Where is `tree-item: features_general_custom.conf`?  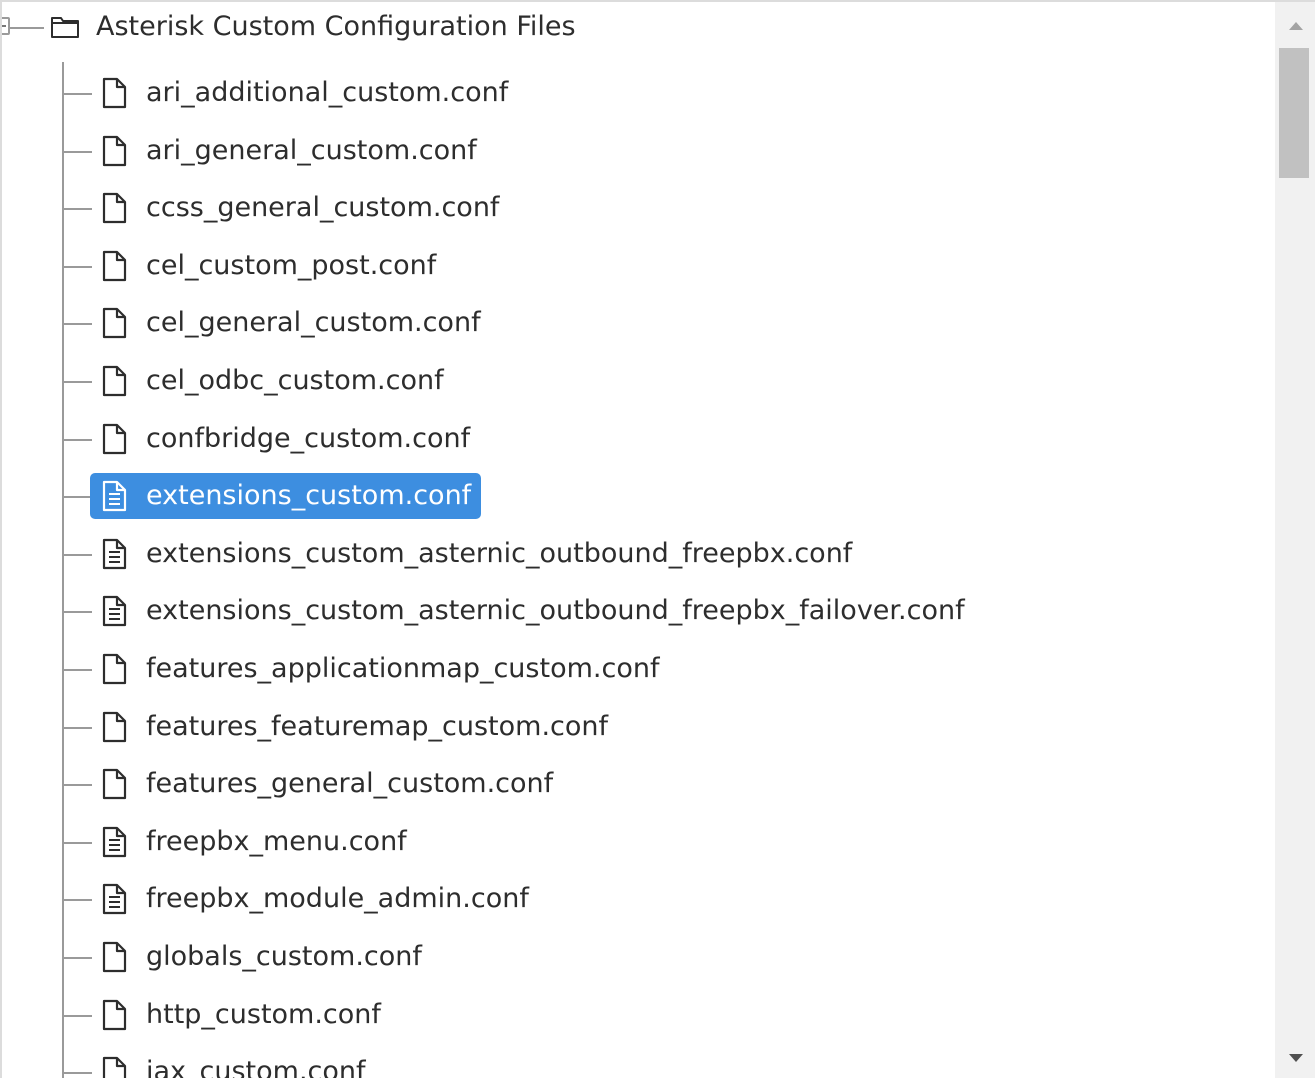 tree-item: features_general_custom.conf is located at coordinates (638, 785).